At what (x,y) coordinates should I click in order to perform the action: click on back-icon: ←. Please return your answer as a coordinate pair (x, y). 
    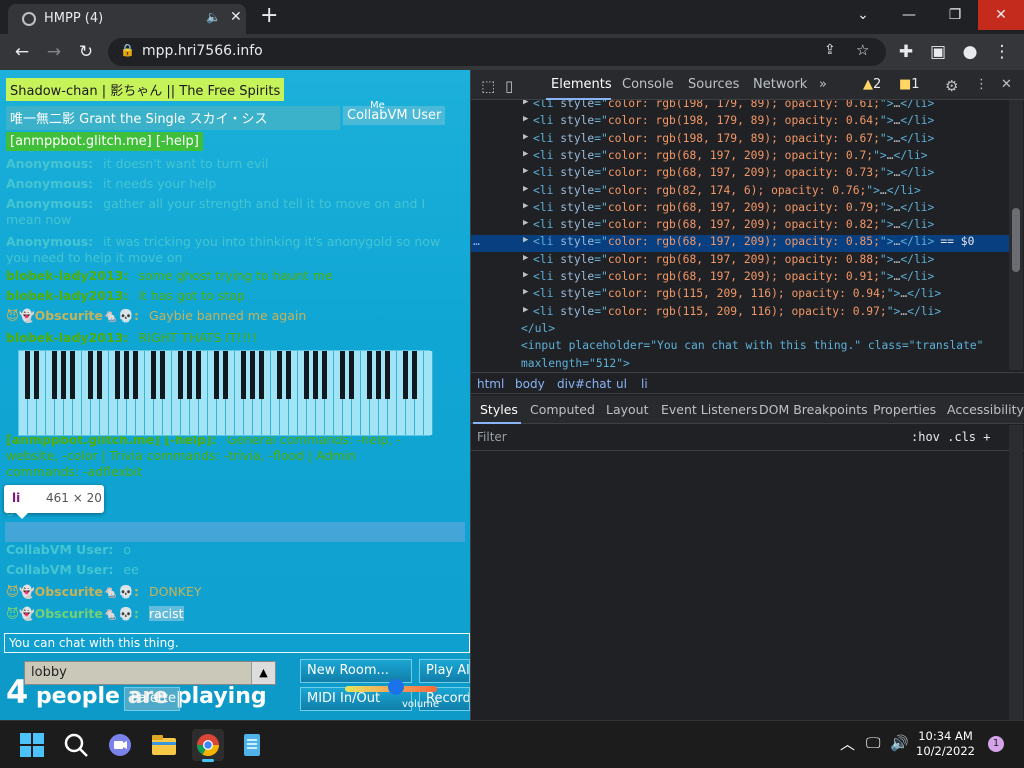
    Looking at the image, I should click on (22, 52).